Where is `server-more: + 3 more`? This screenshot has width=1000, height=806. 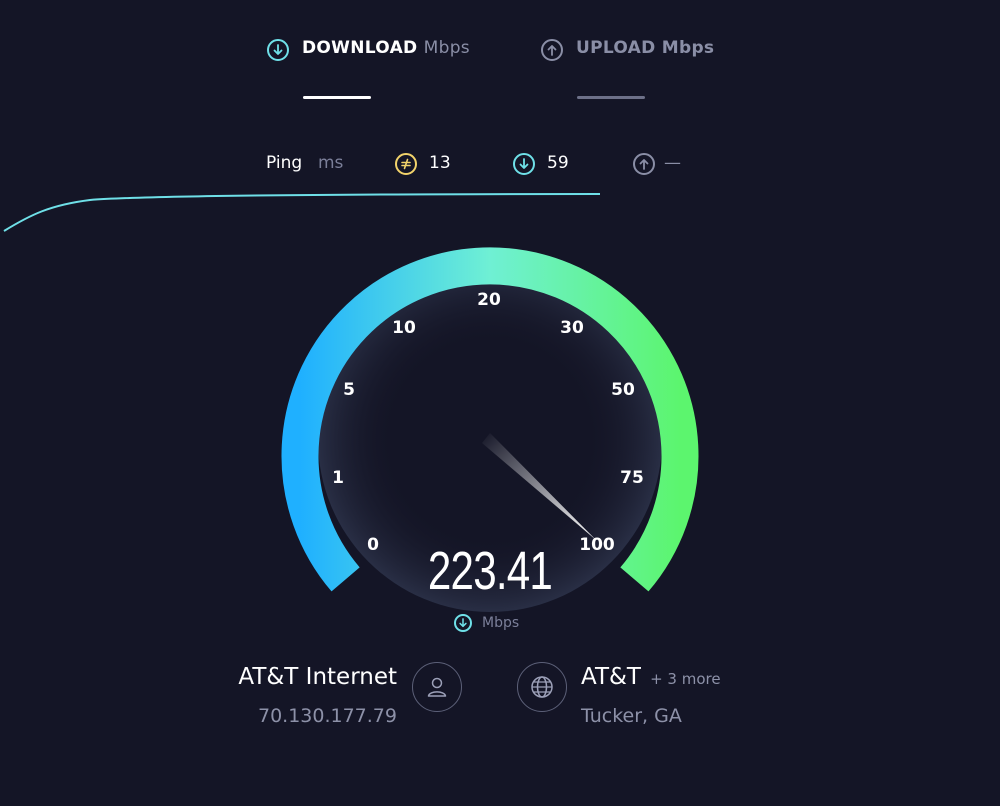
server-more: + 3 more is located at coordinates (685, 679).